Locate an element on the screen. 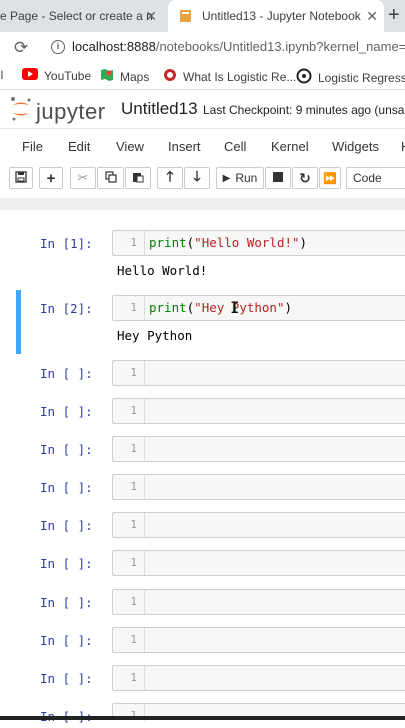  bookmark-label: il is located at coordinates (2, 75).